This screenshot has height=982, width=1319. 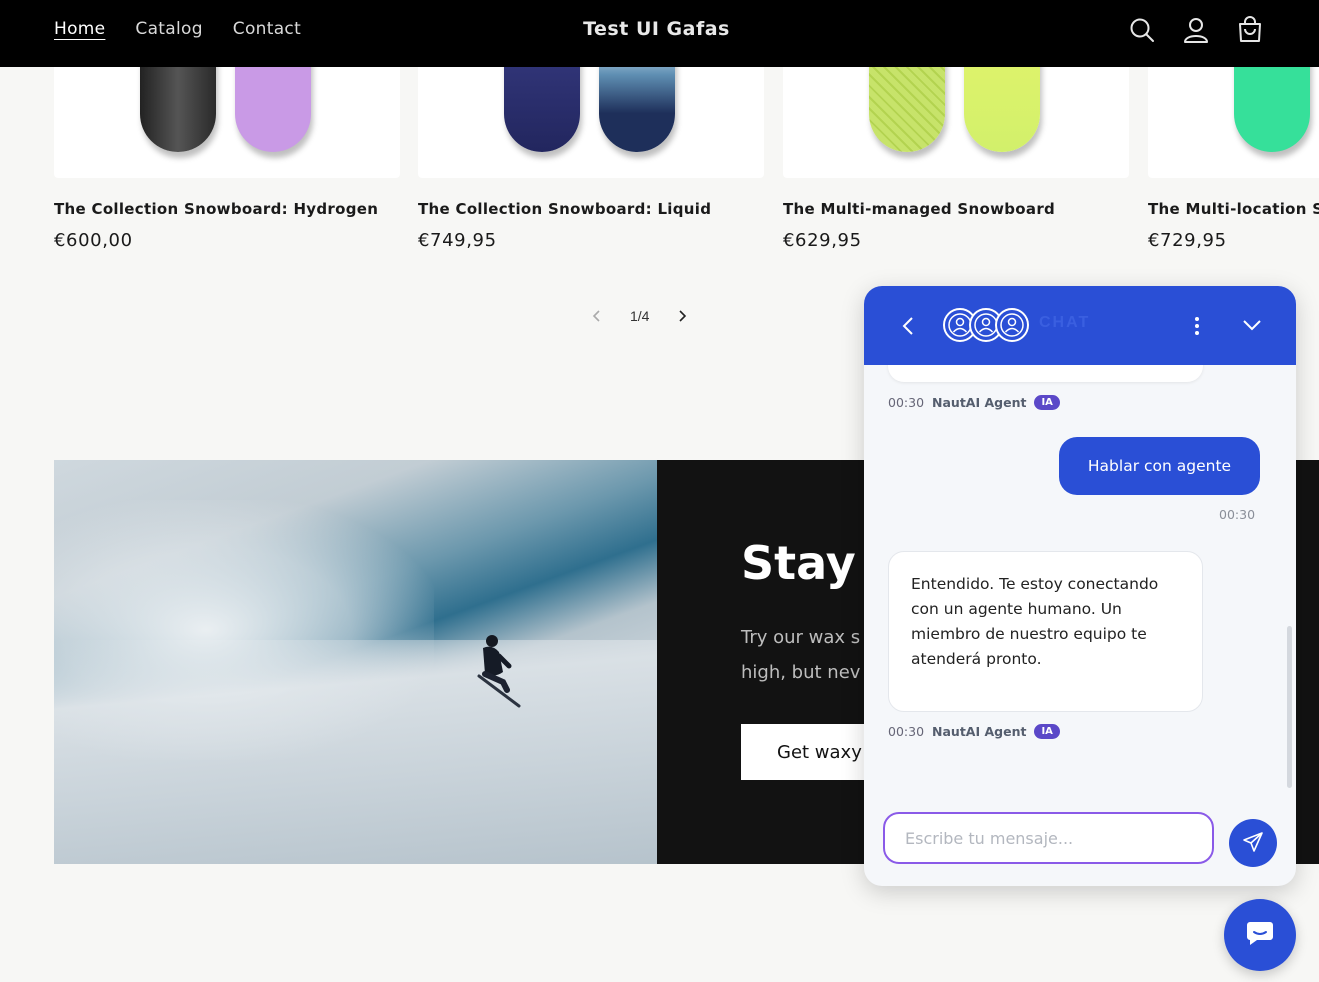 I want to click on user-message-bubble: Hablar con agente, so click(x=1159, y=466).